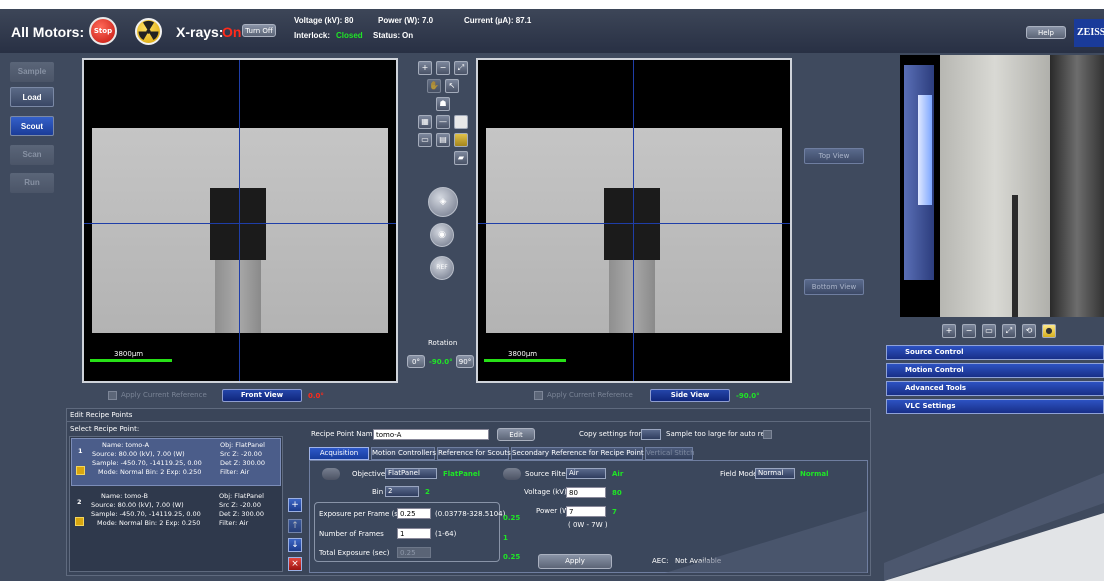 This screenshot has width=1104, height=581. I want to click on source-control-panel: Source Control, so click(995, 352).